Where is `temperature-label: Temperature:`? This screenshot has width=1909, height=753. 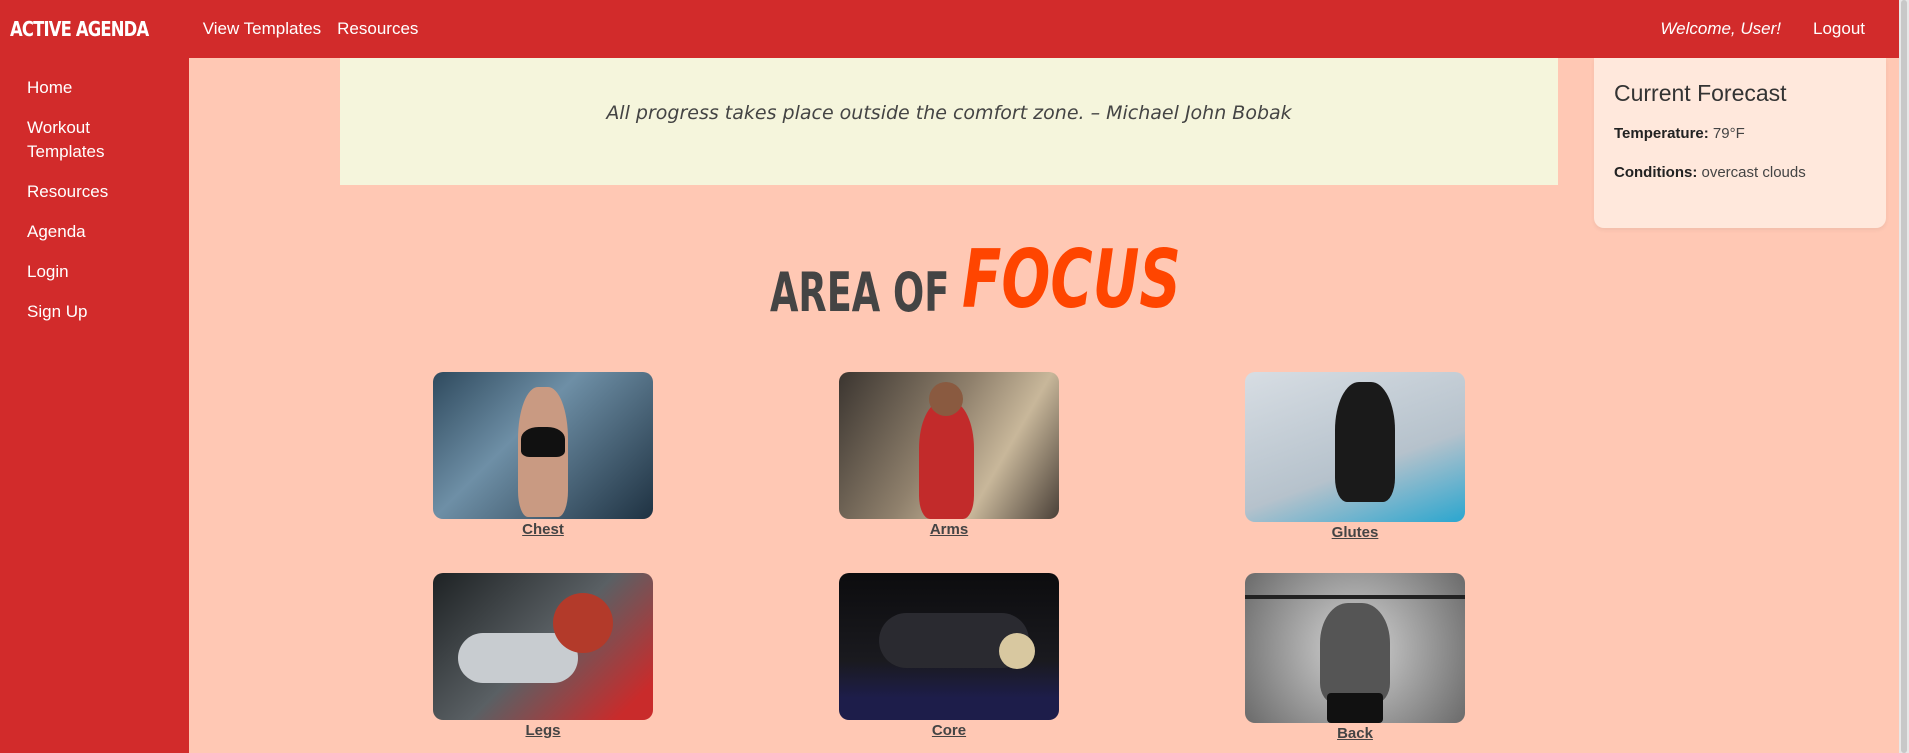
temperature-label: Temperature: is located at coordinates (1661, 133).